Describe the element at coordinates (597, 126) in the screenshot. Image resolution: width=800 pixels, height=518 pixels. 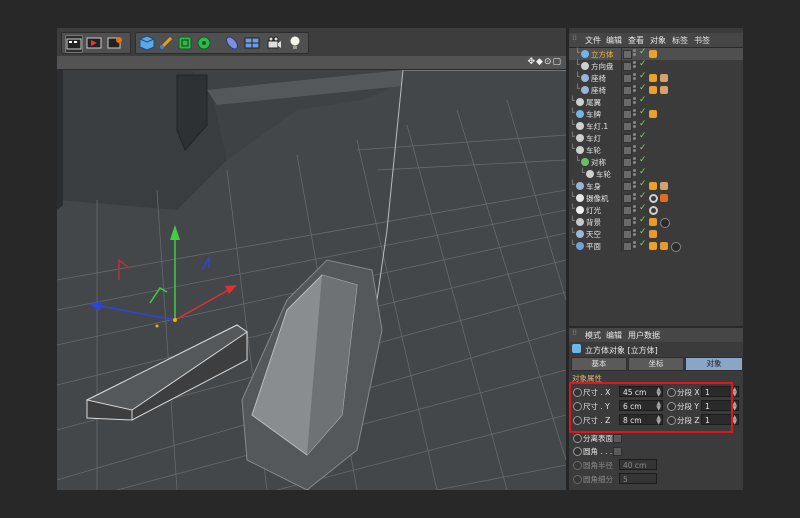
I see `object-name: 车灯.1` at that location.